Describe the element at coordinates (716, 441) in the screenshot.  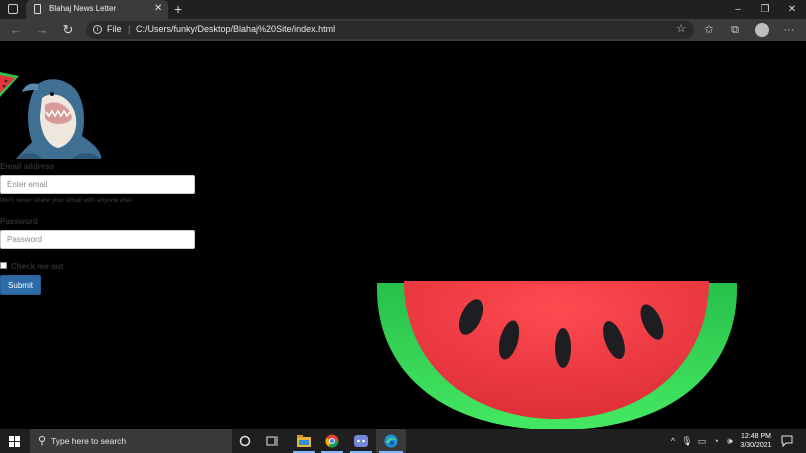
I see `wifi-icon: ◔` at that location.